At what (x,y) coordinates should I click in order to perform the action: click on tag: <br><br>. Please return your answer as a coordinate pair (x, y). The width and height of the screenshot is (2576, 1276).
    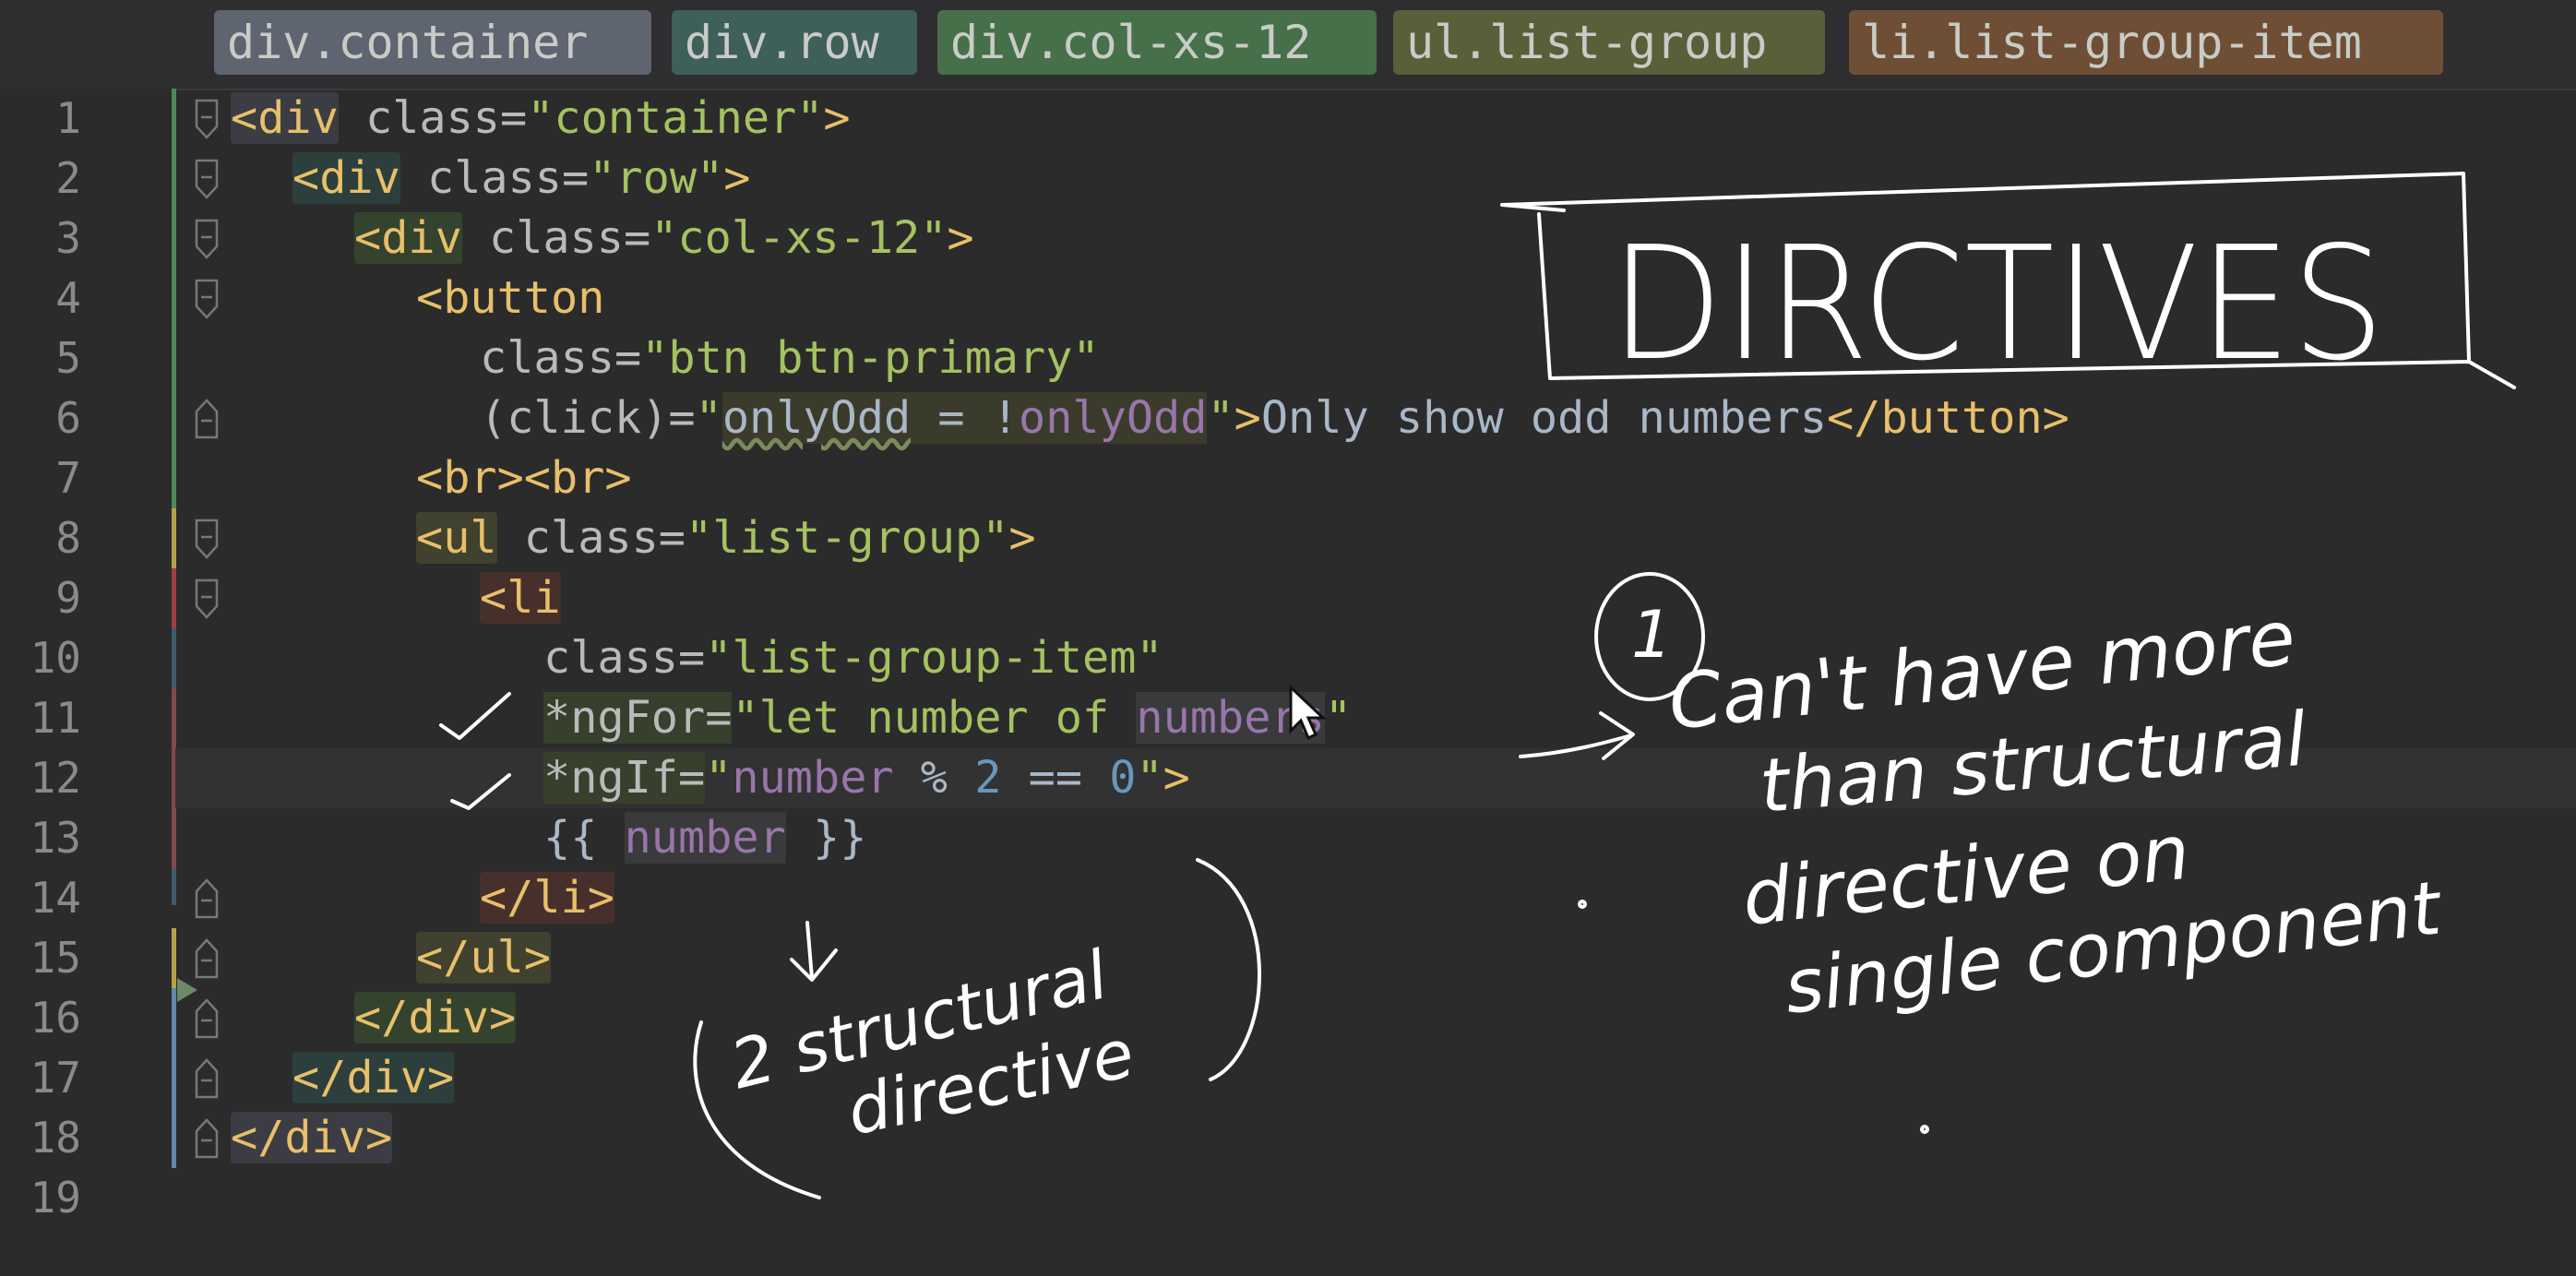
    Looking at the image, I should click on (524, 478).